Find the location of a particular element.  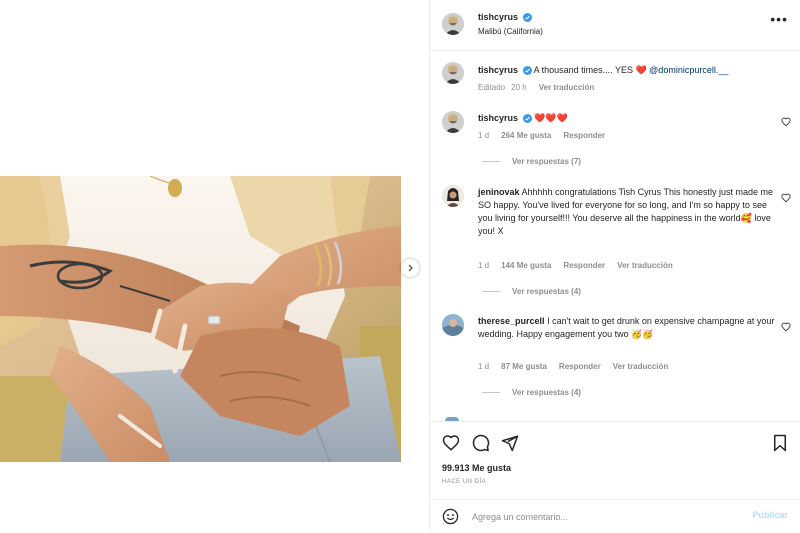

comment-text: ❤️❤️❤️ is located at coordinates (551, 118).